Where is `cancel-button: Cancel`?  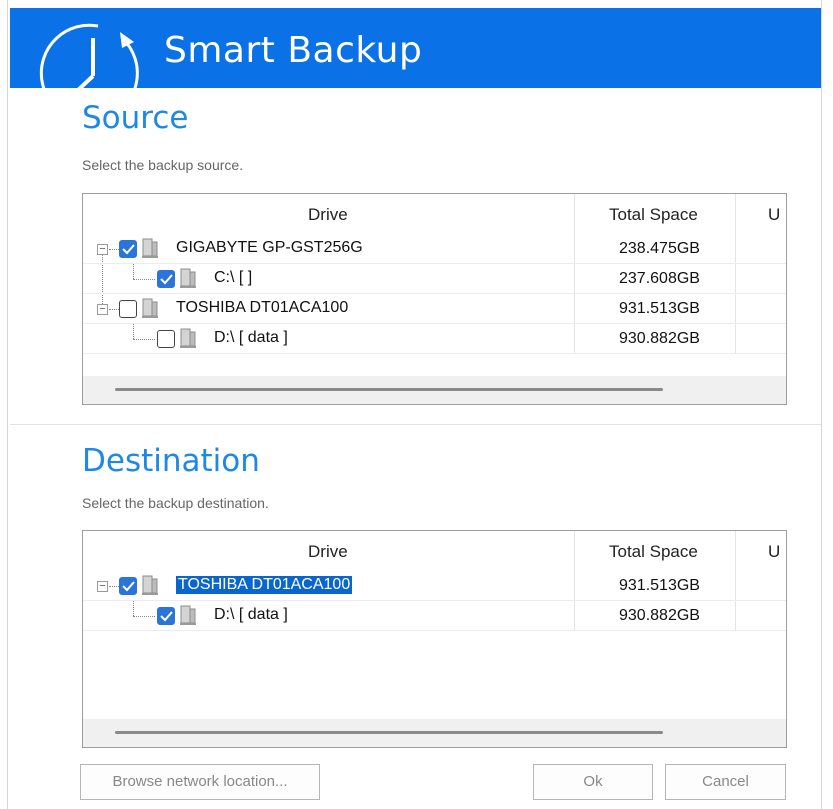 cancel-button: Cancel is located at coordinates (725, 782).